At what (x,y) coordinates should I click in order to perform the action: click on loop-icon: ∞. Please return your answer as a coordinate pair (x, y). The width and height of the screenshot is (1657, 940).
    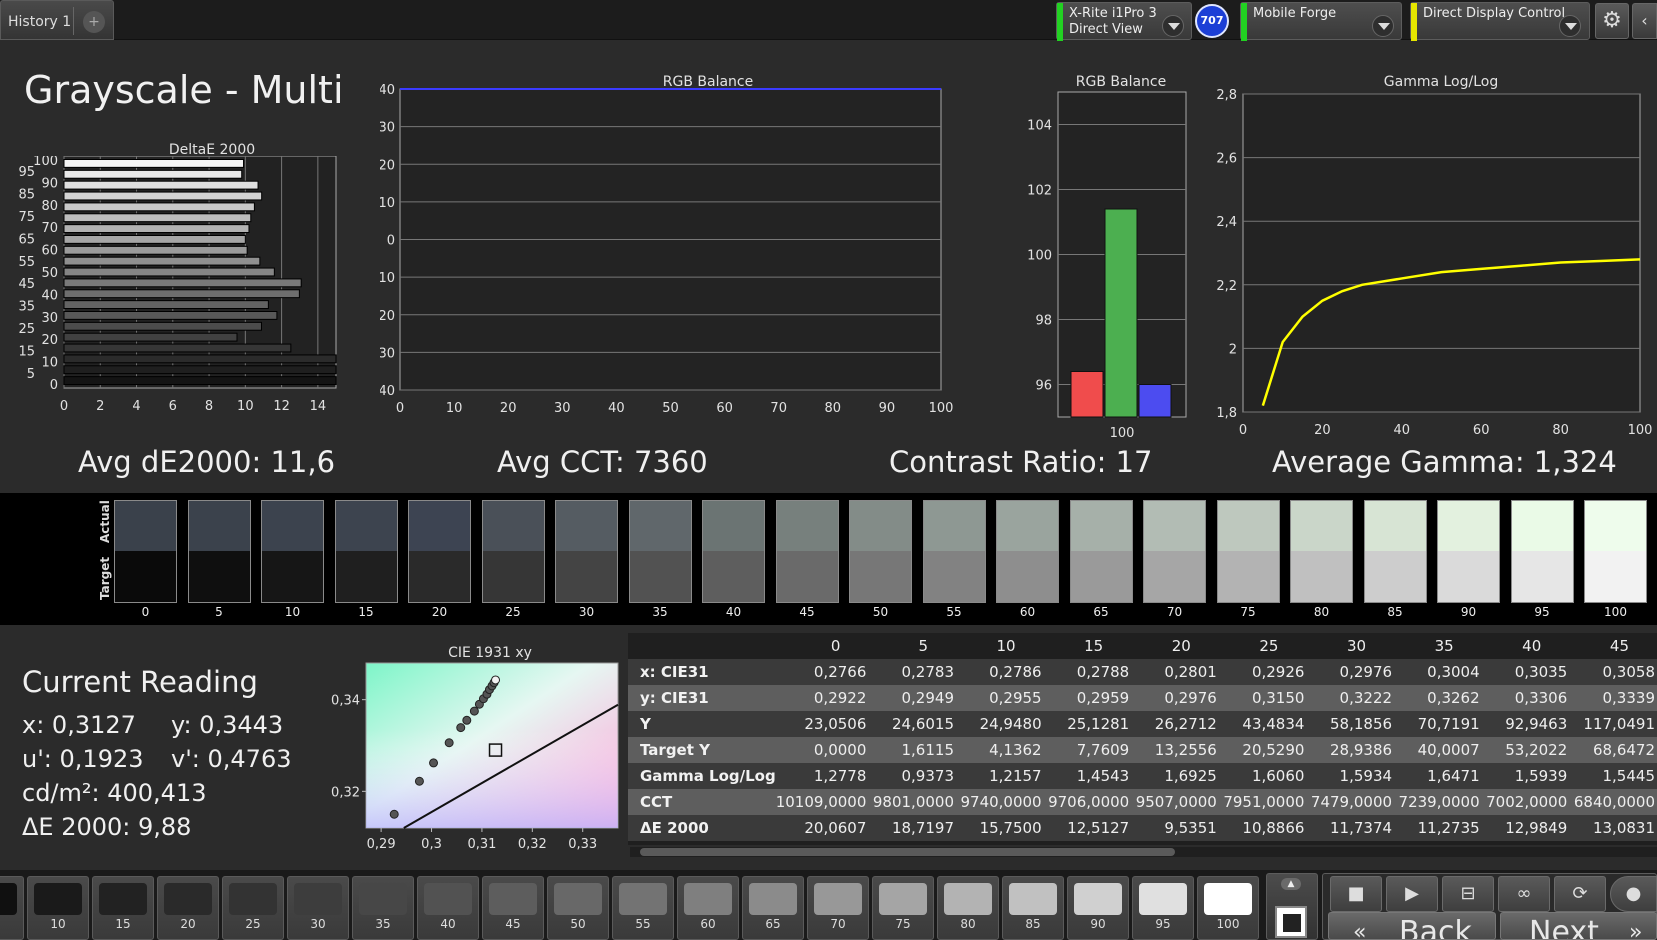
    Looking at the image, I should click on (1524, 894).